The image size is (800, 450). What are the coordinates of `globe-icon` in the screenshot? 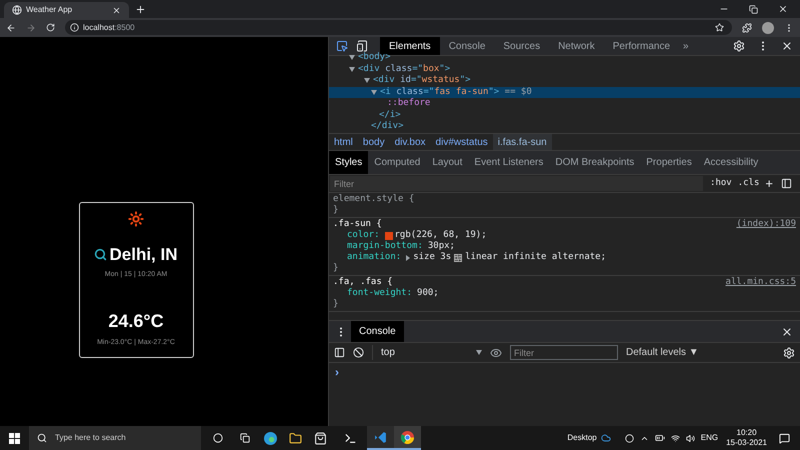 It's located at (17, 10).